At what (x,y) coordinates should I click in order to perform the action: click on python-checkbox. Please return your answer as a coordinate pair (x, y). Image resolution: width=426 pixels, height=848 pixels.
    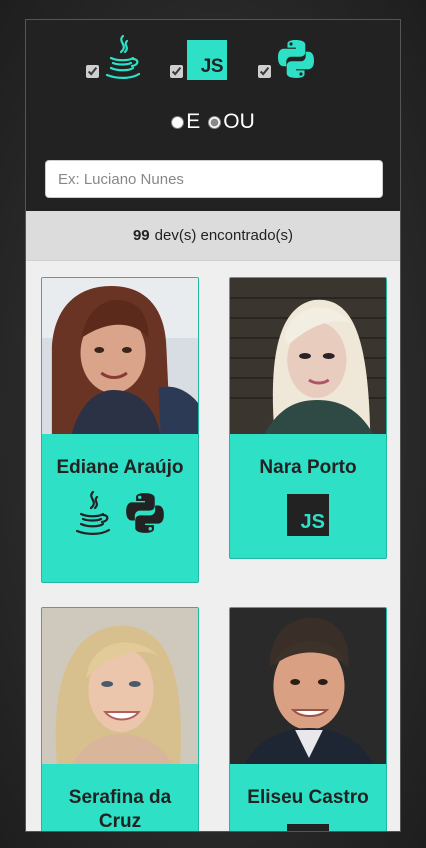
    Looking at the image, I should click on (264, 71).